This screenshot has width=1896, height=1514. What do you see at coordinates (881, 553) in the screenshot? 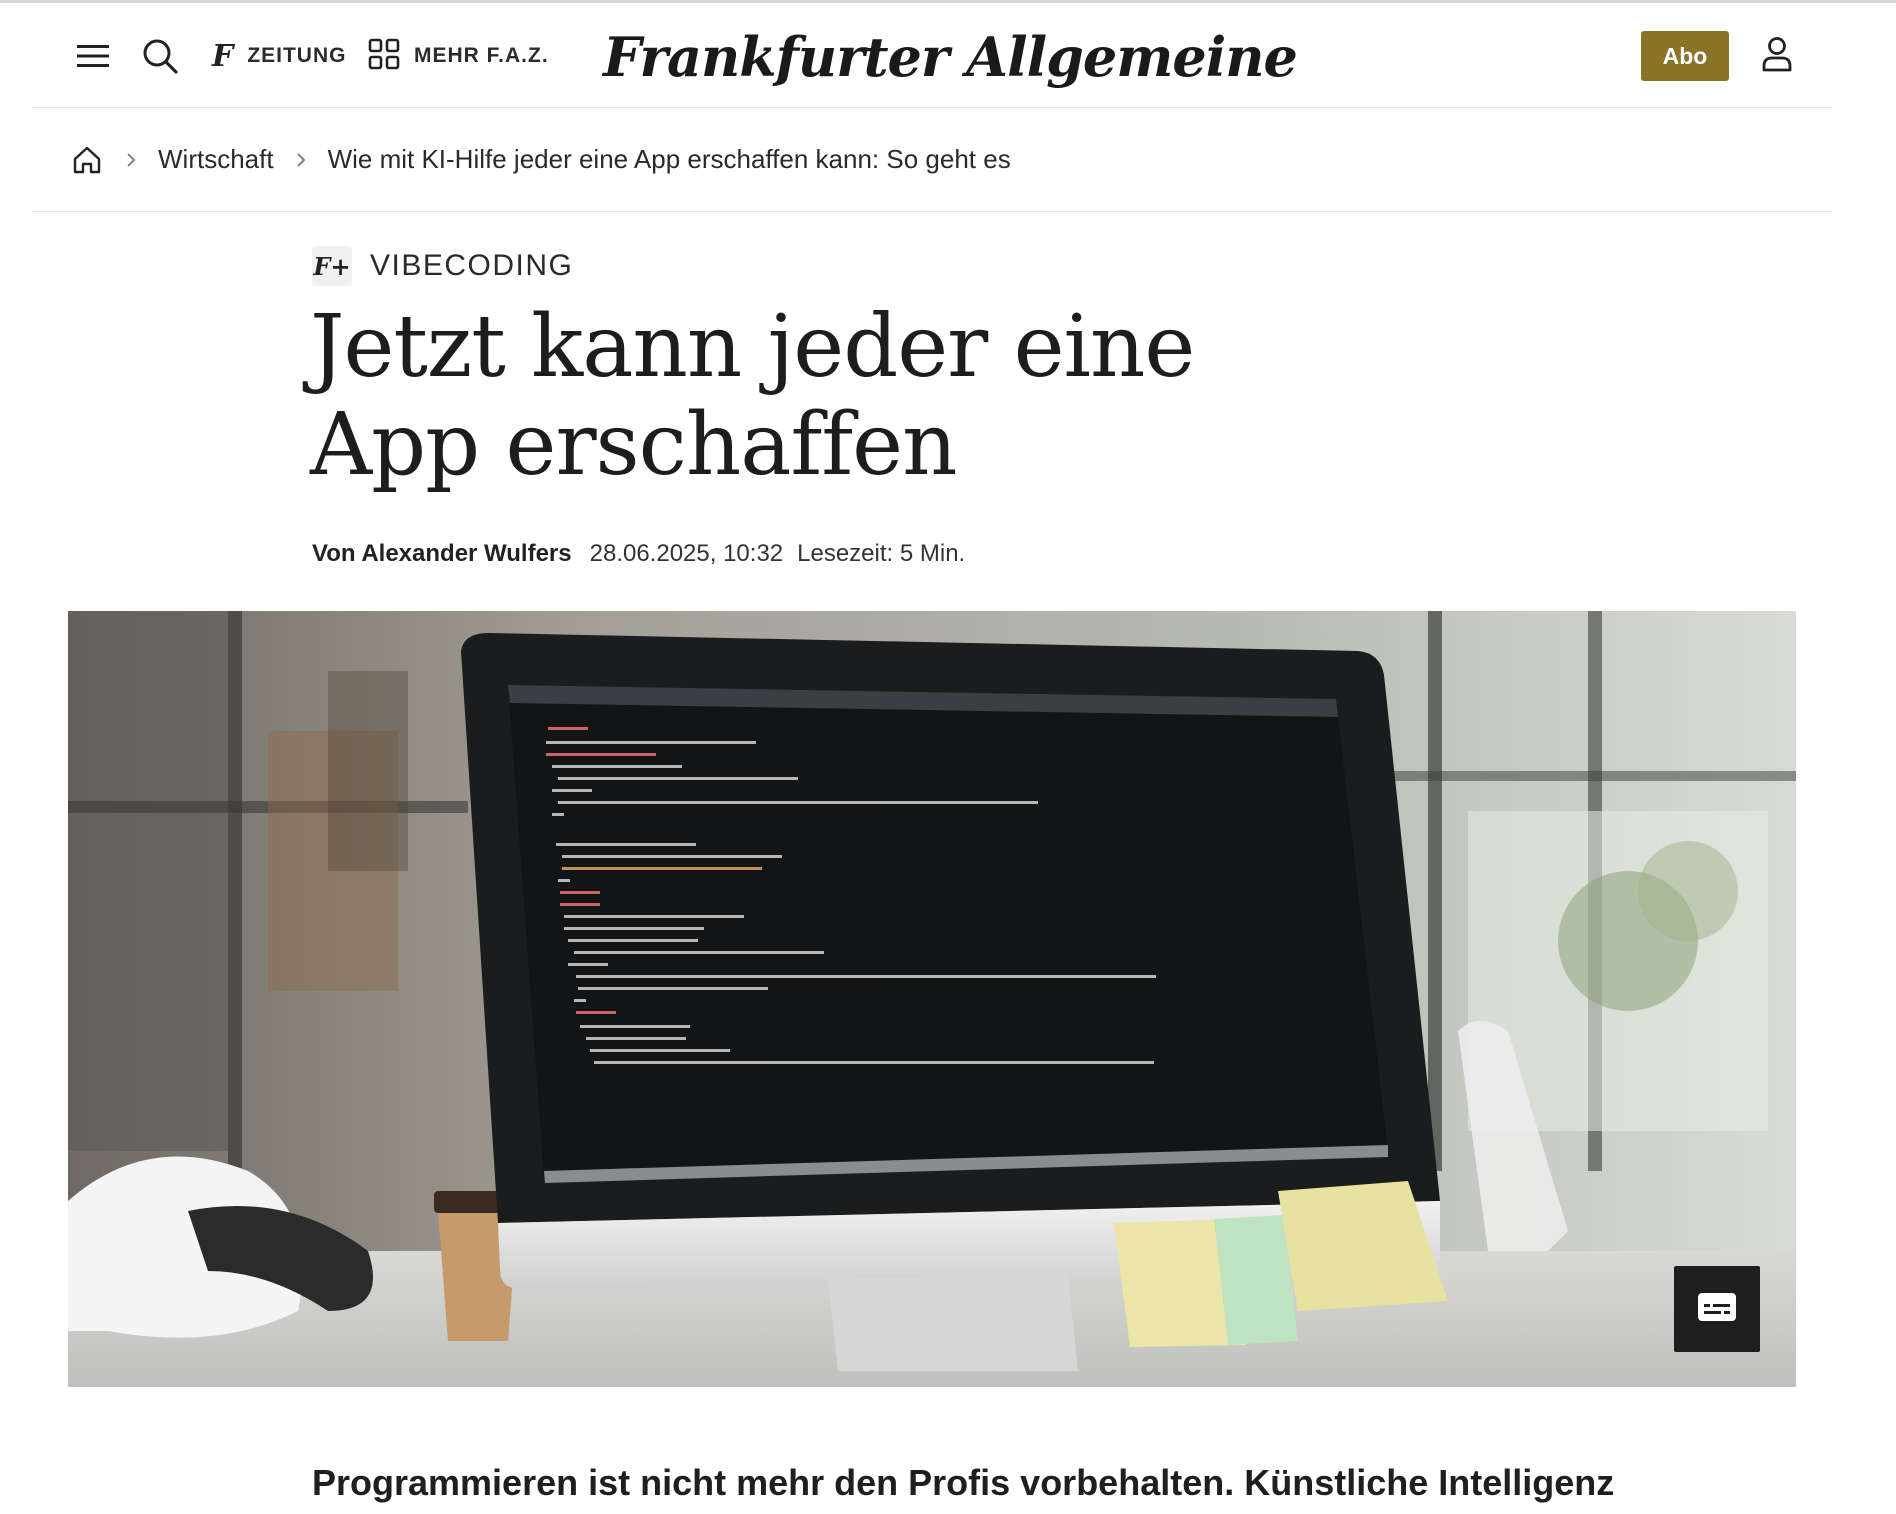
I see `reading-time: Lesezeit: 5 Min.` at bounding box center [881, 553].